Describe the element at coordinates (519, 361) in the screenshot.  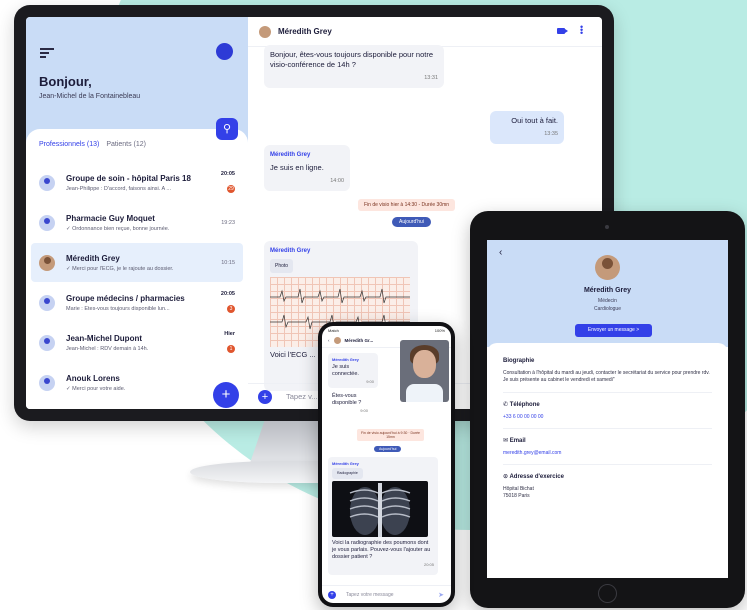
I see `section-title: Biographie` at that location.